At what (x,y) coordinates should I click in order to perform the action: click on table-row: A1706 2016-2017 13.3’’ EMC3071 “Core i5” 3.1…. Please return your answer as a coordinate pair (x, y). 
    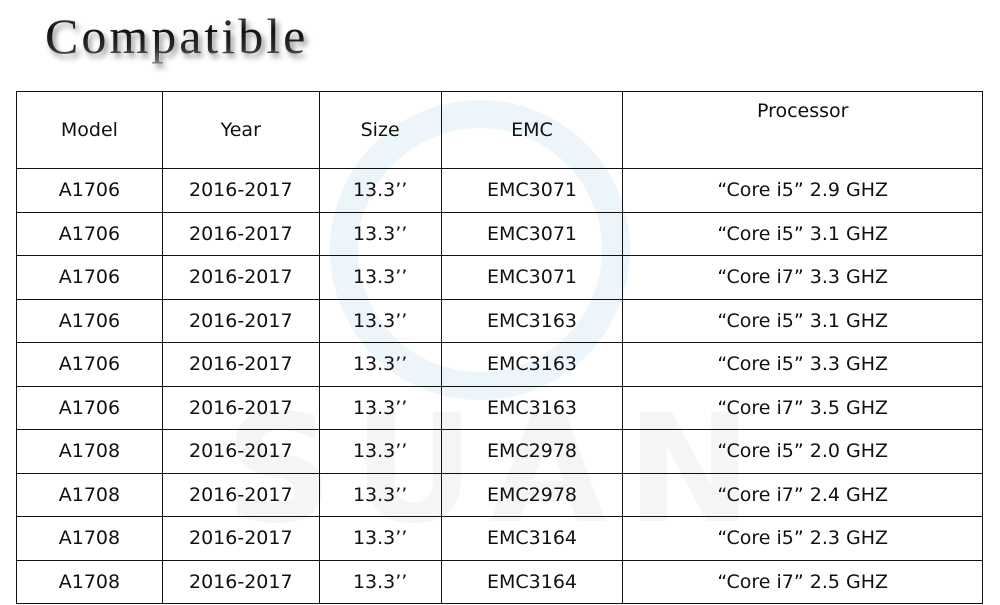
    Looking at the image, I should click on (499, 233).